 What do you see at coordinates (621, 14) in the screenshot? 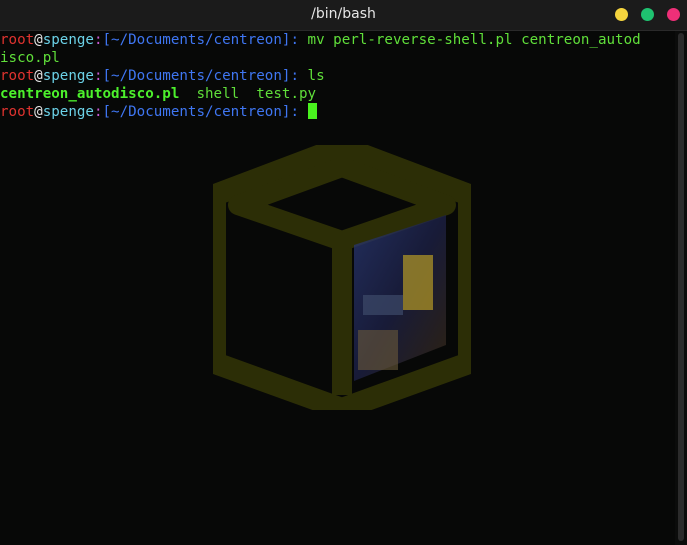
I see `minimize-button` at bounding box center [621, 14].